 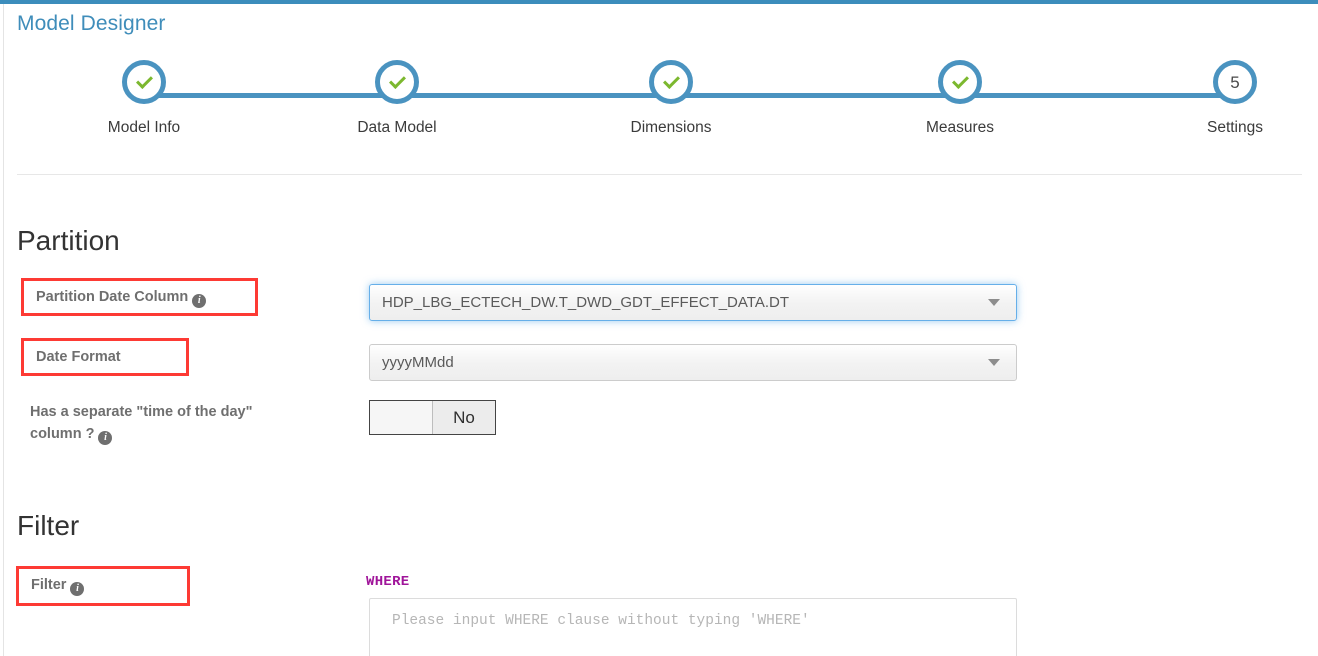 What do you see at coordinates (48, 525) in the screenshot?
I see `section-heading-filter: Filter` at bounding box center [48, 525].